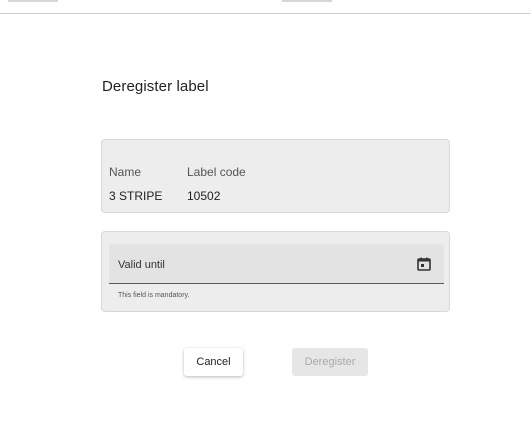 This screenshot has height=426, width=531. Describe the element at coordinates (141, 265) in the screenshot. I see `valid-until-label: Valid until` at that location.